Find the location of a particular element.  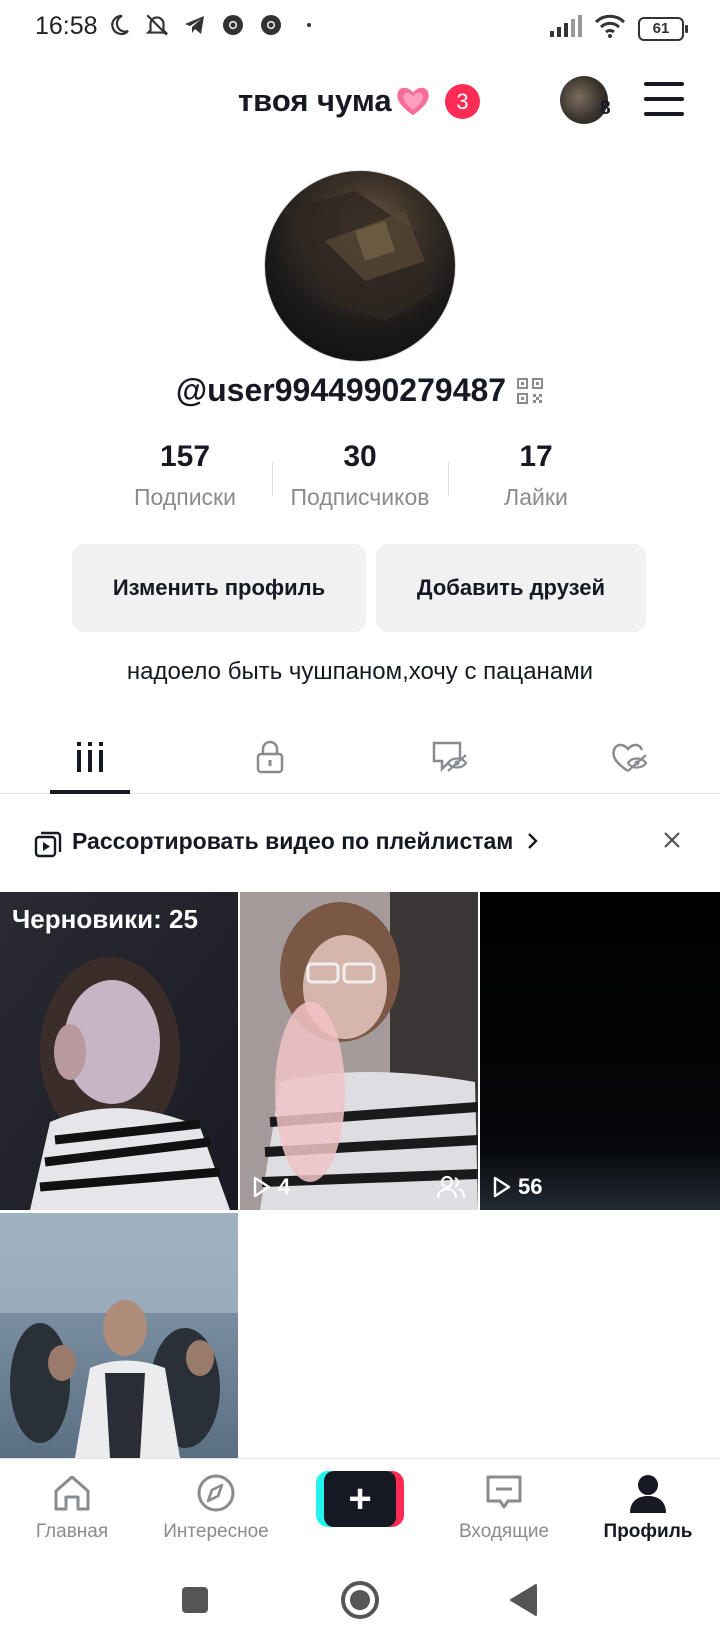

status-left-icons is located at coordinates (214, 25).